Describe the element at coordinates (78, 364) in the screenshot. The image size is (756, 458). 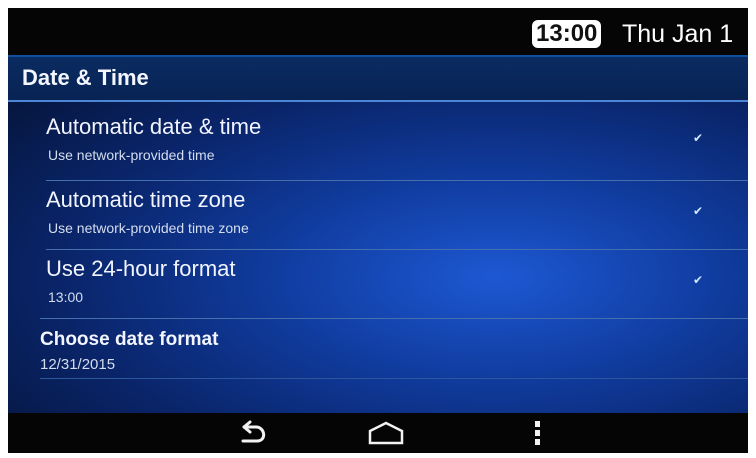
I see `setting-summary: 12/31/2015` at that location.